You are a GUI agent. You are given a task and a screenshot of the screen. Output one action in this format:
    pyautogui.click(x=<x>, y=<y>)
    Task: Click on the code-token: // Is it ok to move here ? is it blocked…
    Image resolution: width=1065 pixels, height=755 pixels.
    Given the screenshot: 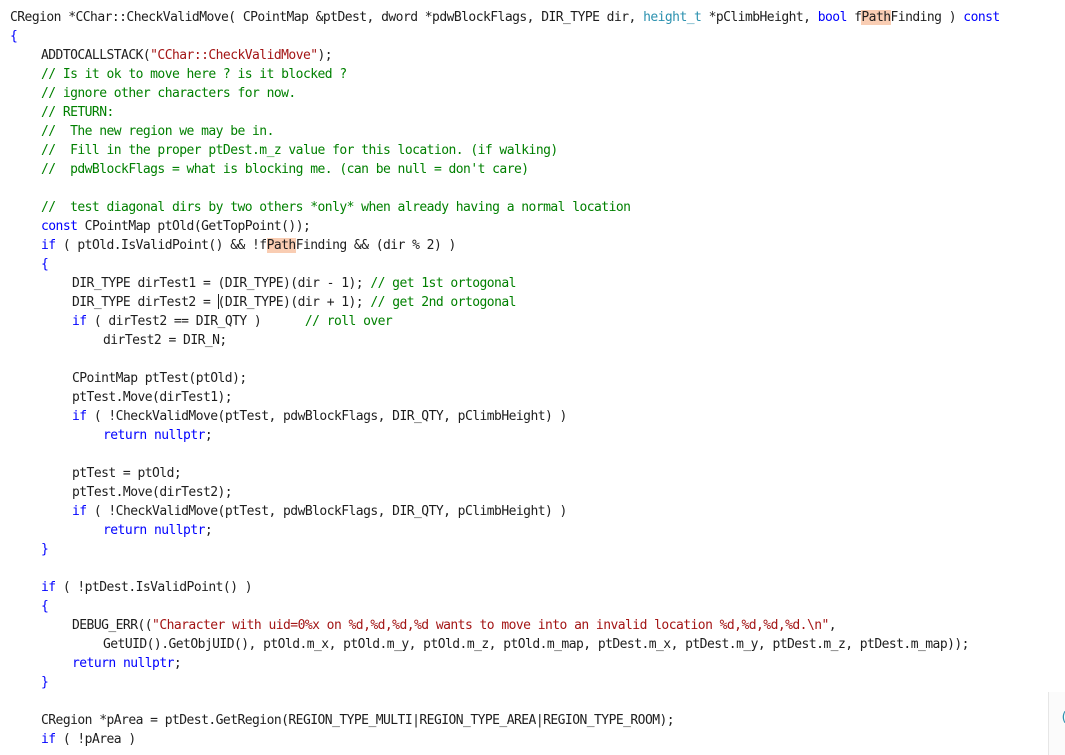 What is the action you would take?
    pyautogui.click(x=194, y=74)
    